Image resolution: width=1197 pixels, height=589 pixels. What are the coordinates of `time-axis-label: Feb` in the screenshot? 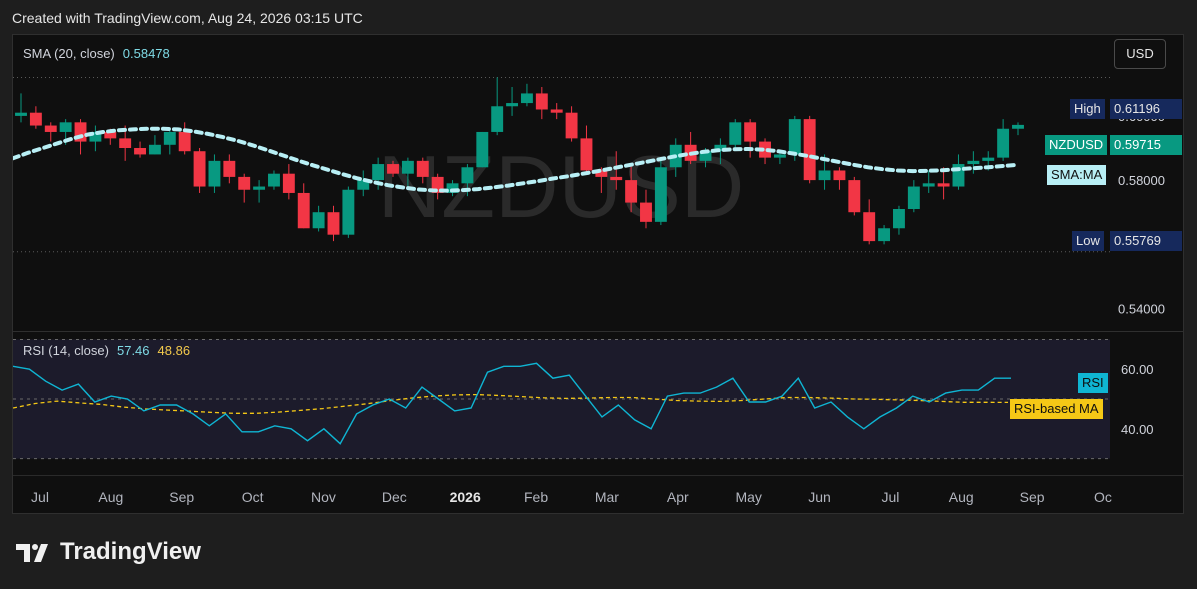 It's located at (536, 497).